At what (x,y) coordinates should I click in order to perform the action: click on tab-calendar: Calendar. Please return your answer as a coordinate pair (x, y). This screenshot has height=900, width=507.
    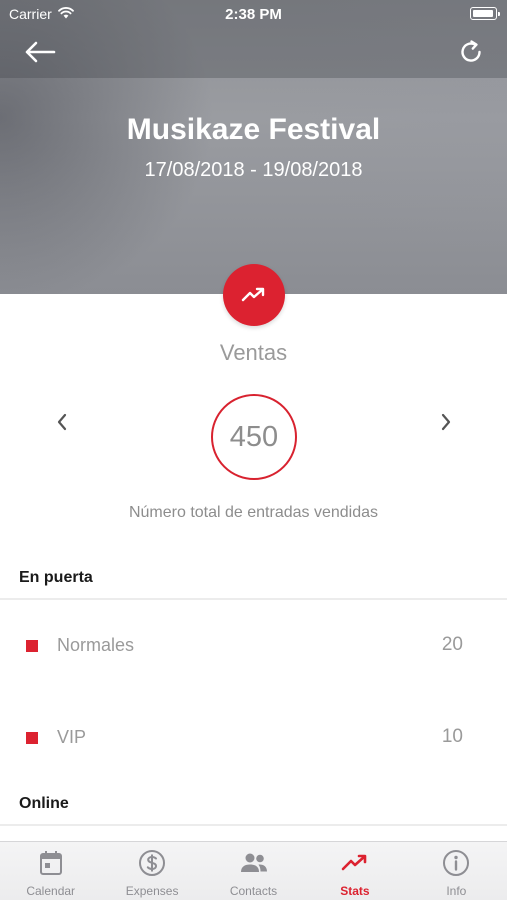
    Looking at the image, I should click on (50, 871).